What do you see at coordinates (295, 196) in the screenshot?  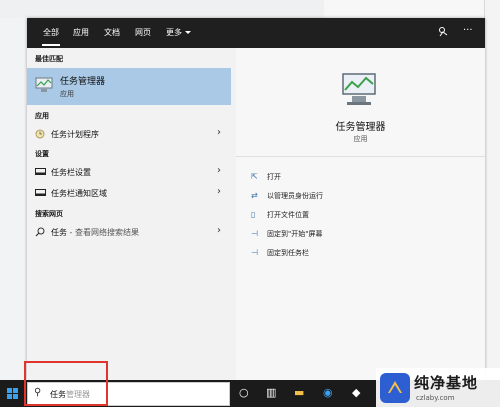 I see `action-label: 以管理员身份运行` at bounding box center [295, 196].